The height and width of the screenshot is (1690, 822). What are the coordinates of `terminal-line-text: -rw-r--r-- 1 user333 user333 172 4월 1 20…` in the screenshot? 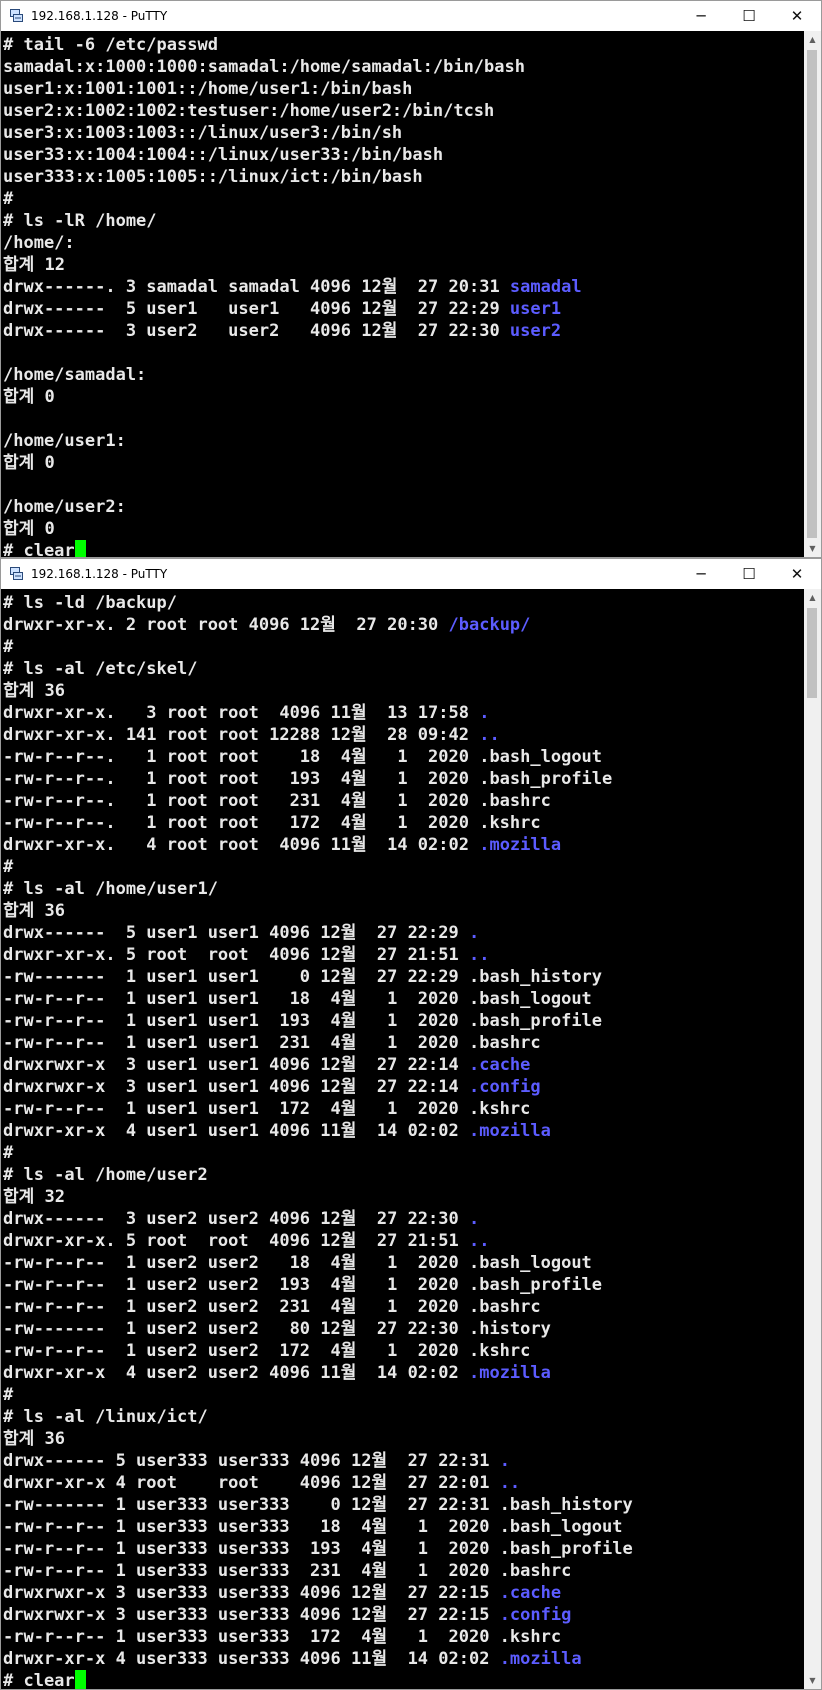 It's located at (282, 1637).